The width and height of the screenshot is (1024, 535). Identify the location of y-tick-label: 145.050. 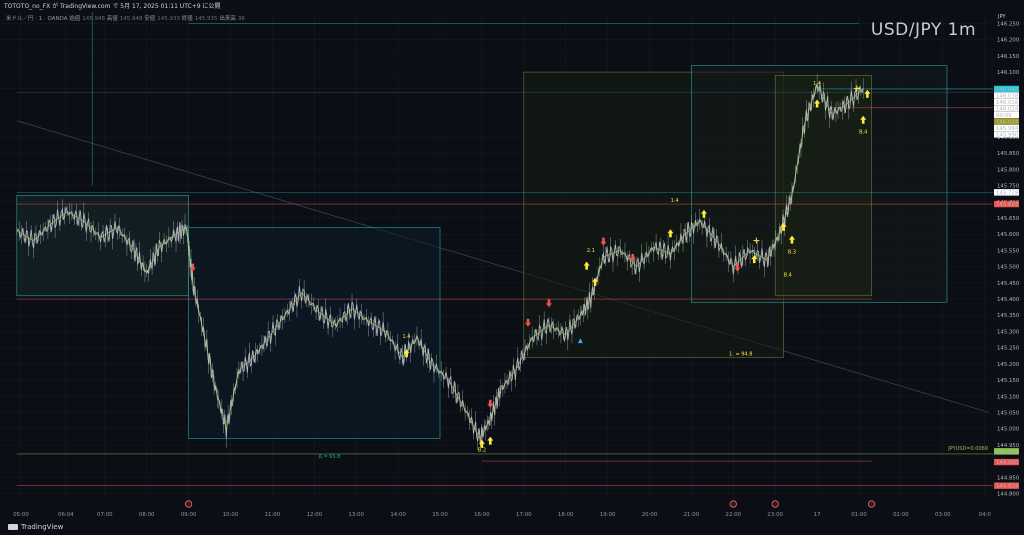
(1008, 413).